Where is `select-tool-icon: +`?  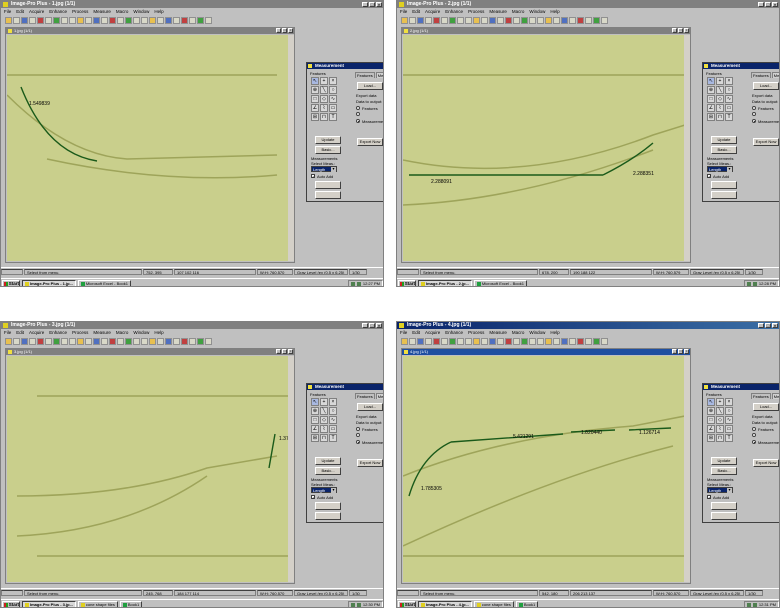 select-tool-icon: + is located at coordinates (720, 81).